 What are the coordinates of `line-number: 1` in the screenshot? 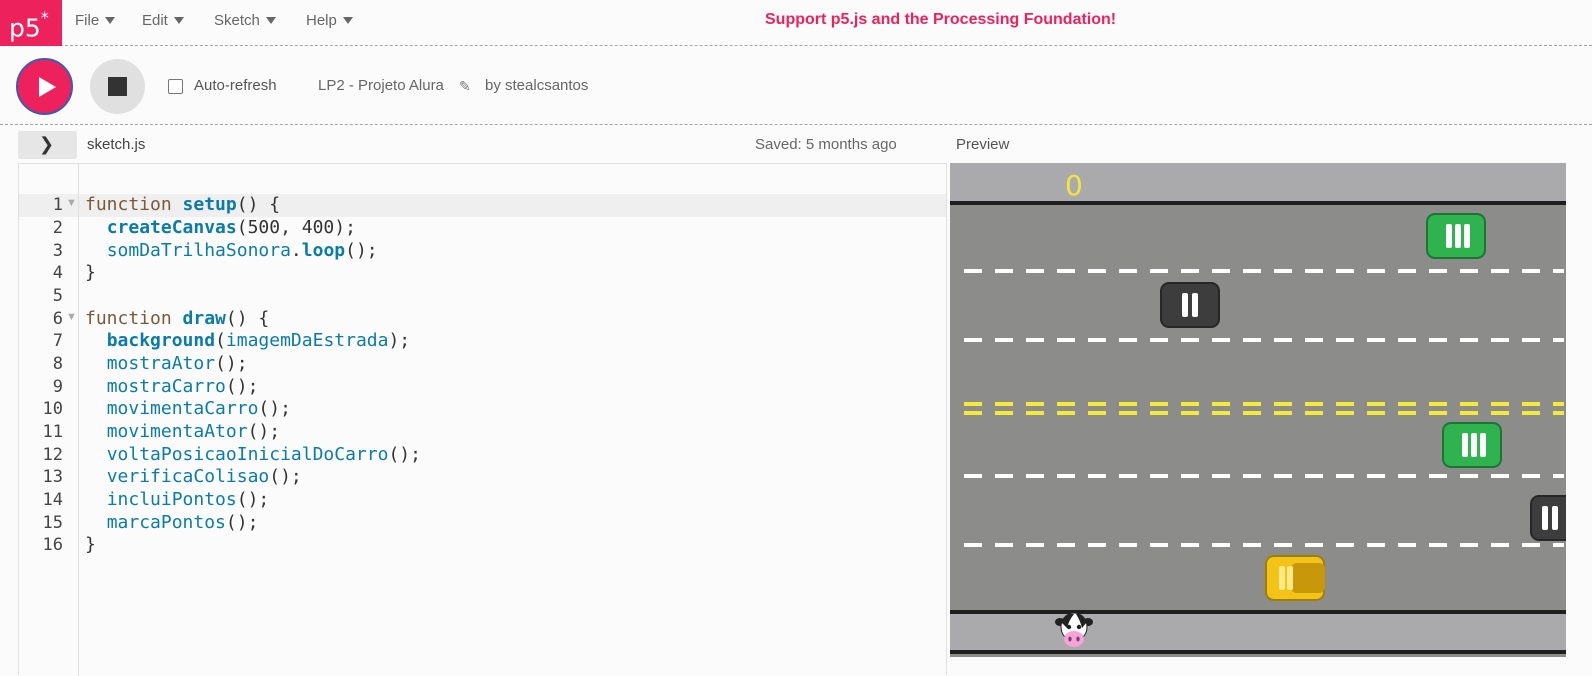 It's located at (57, 205).